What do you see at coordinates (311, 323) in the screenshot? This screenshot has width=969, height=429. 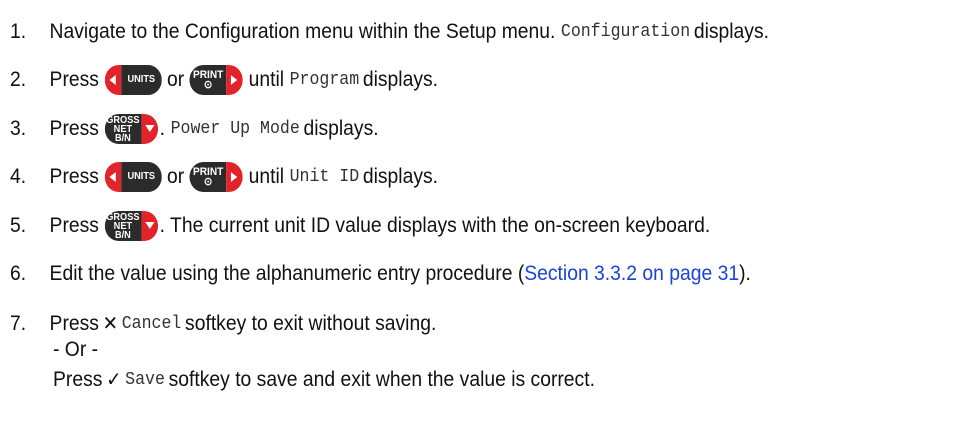 I see `step-text-end: softkey to exit without saving.` at bounding box center [311, 323].